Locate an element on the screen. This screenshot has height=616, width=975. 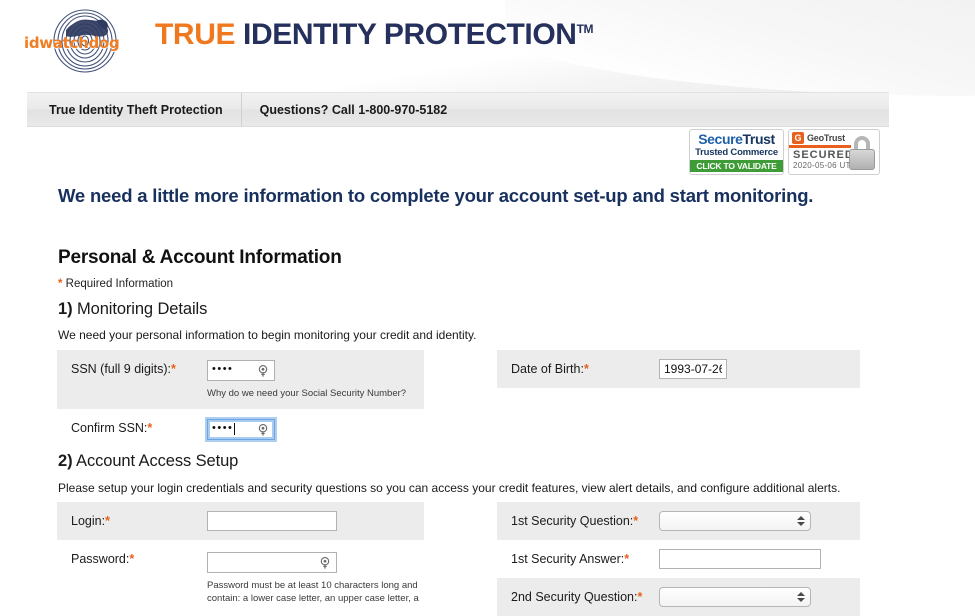
nav-item-label: Questions? Call 1-800-970-5182 is located at coordinates (353, 109).